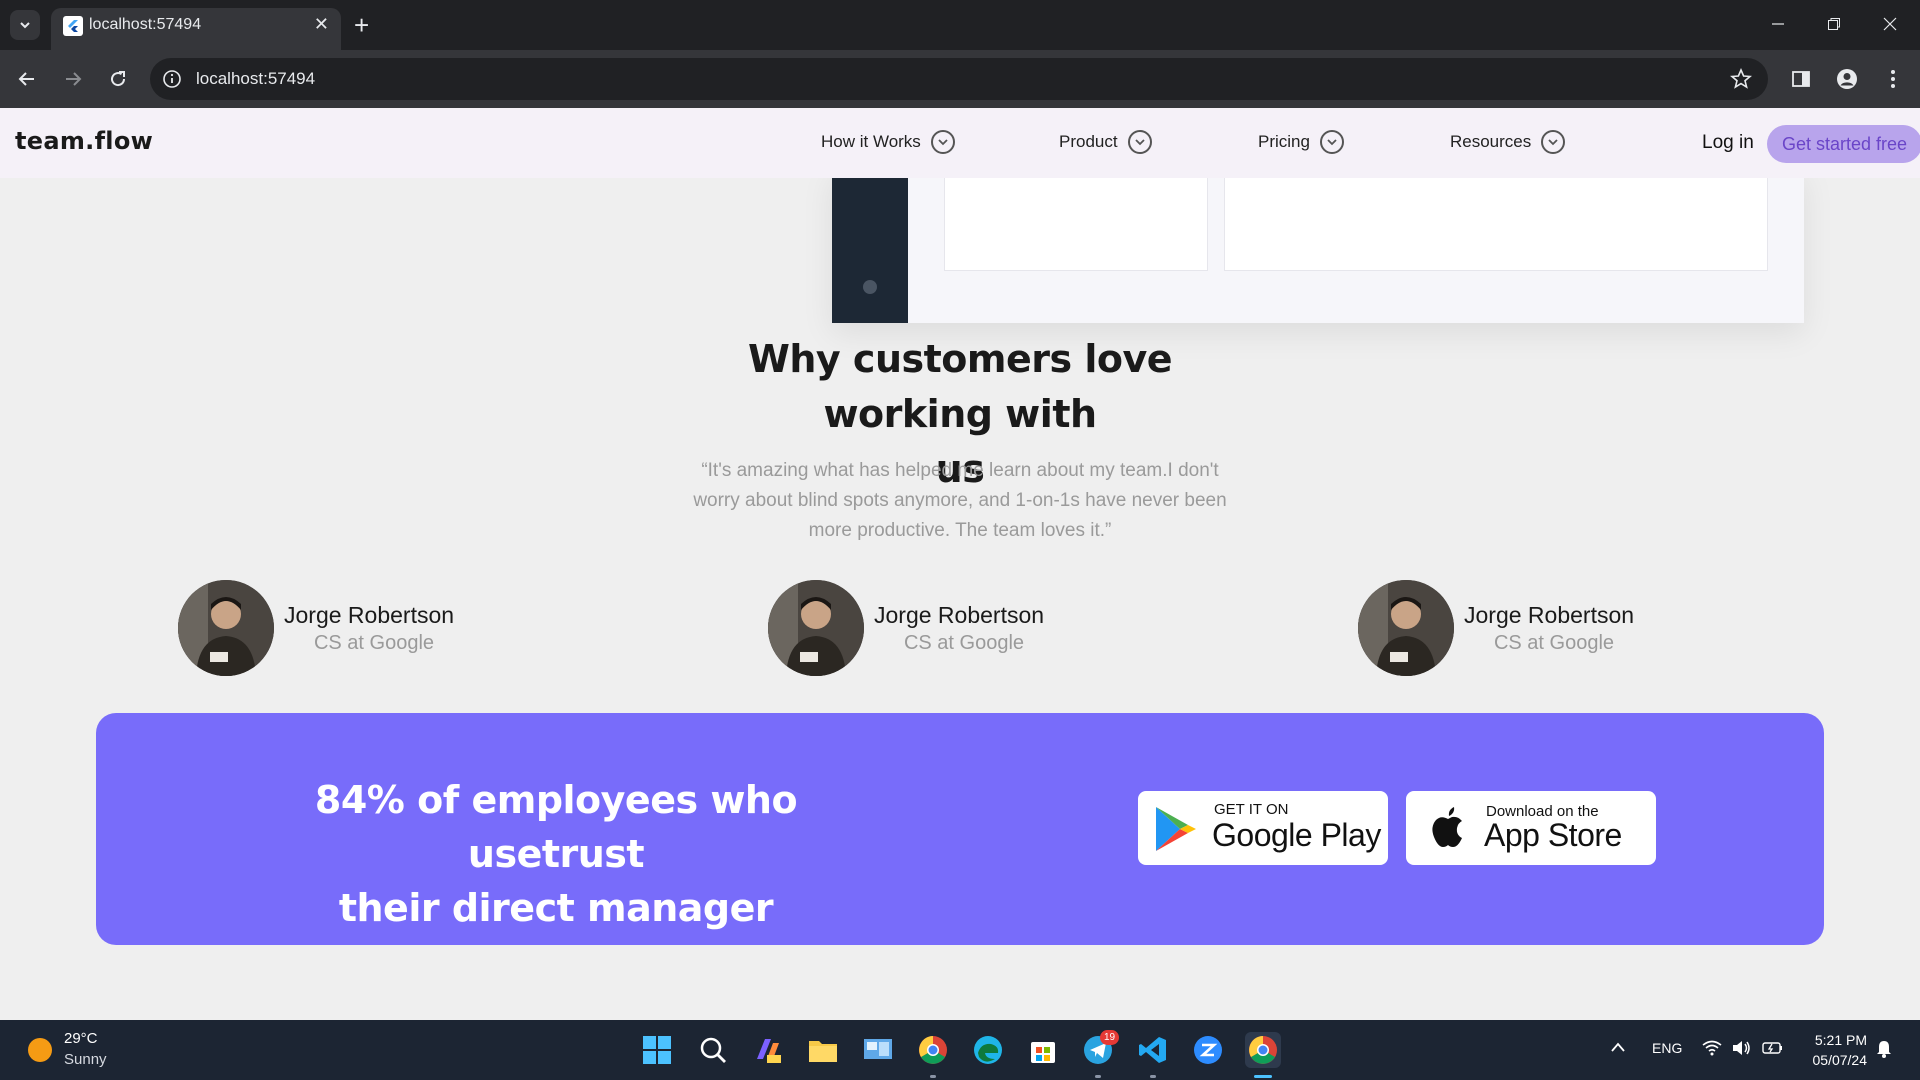 The height and width of the screenshot is (1080, 1920). I want to click on tab-close-icon: ✕, so click(321, 24).